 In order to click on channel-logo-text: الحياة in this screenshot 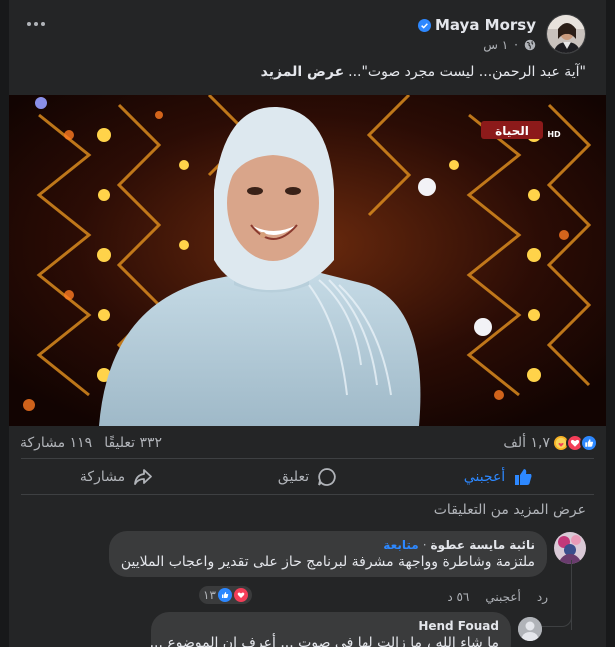, I will do `click(512, 131)`.